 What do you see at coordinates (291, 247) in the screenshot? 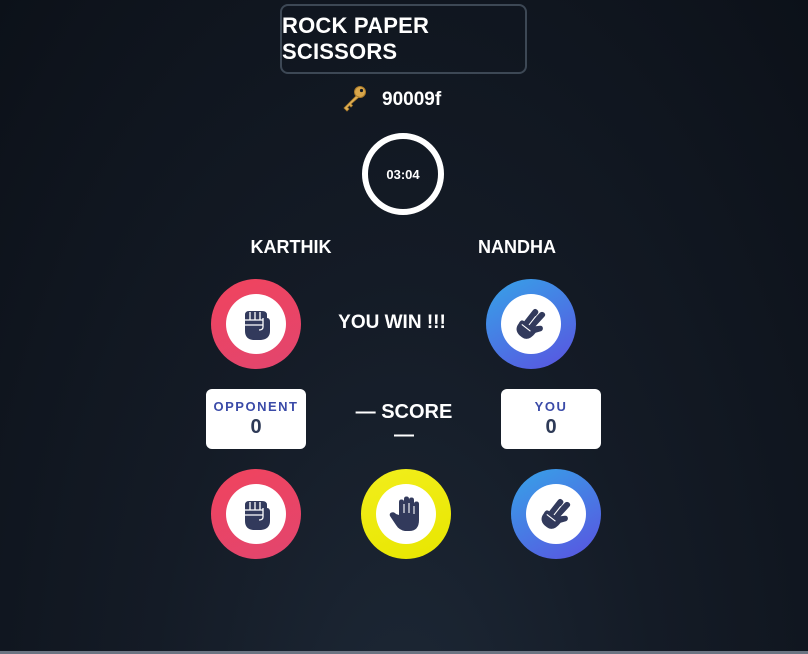
I see `player-name-left: KARTHIK` at bounding box center [291, 247].